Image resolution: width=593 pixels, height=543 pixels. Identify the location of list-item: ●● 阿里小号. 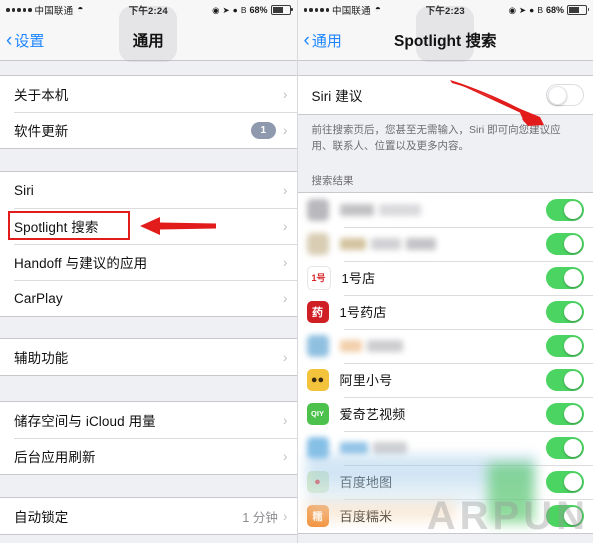
(445, 379).